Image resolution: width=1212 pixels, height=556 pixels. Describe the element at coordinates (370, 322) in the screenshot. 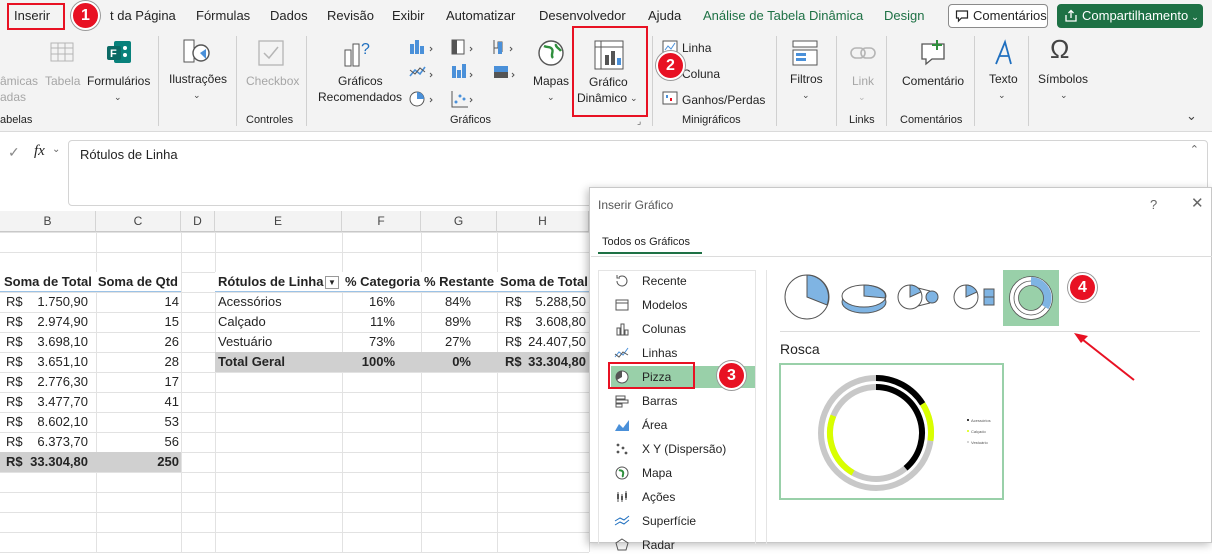

I see `pivot-row-categoria: 11%` at that location.